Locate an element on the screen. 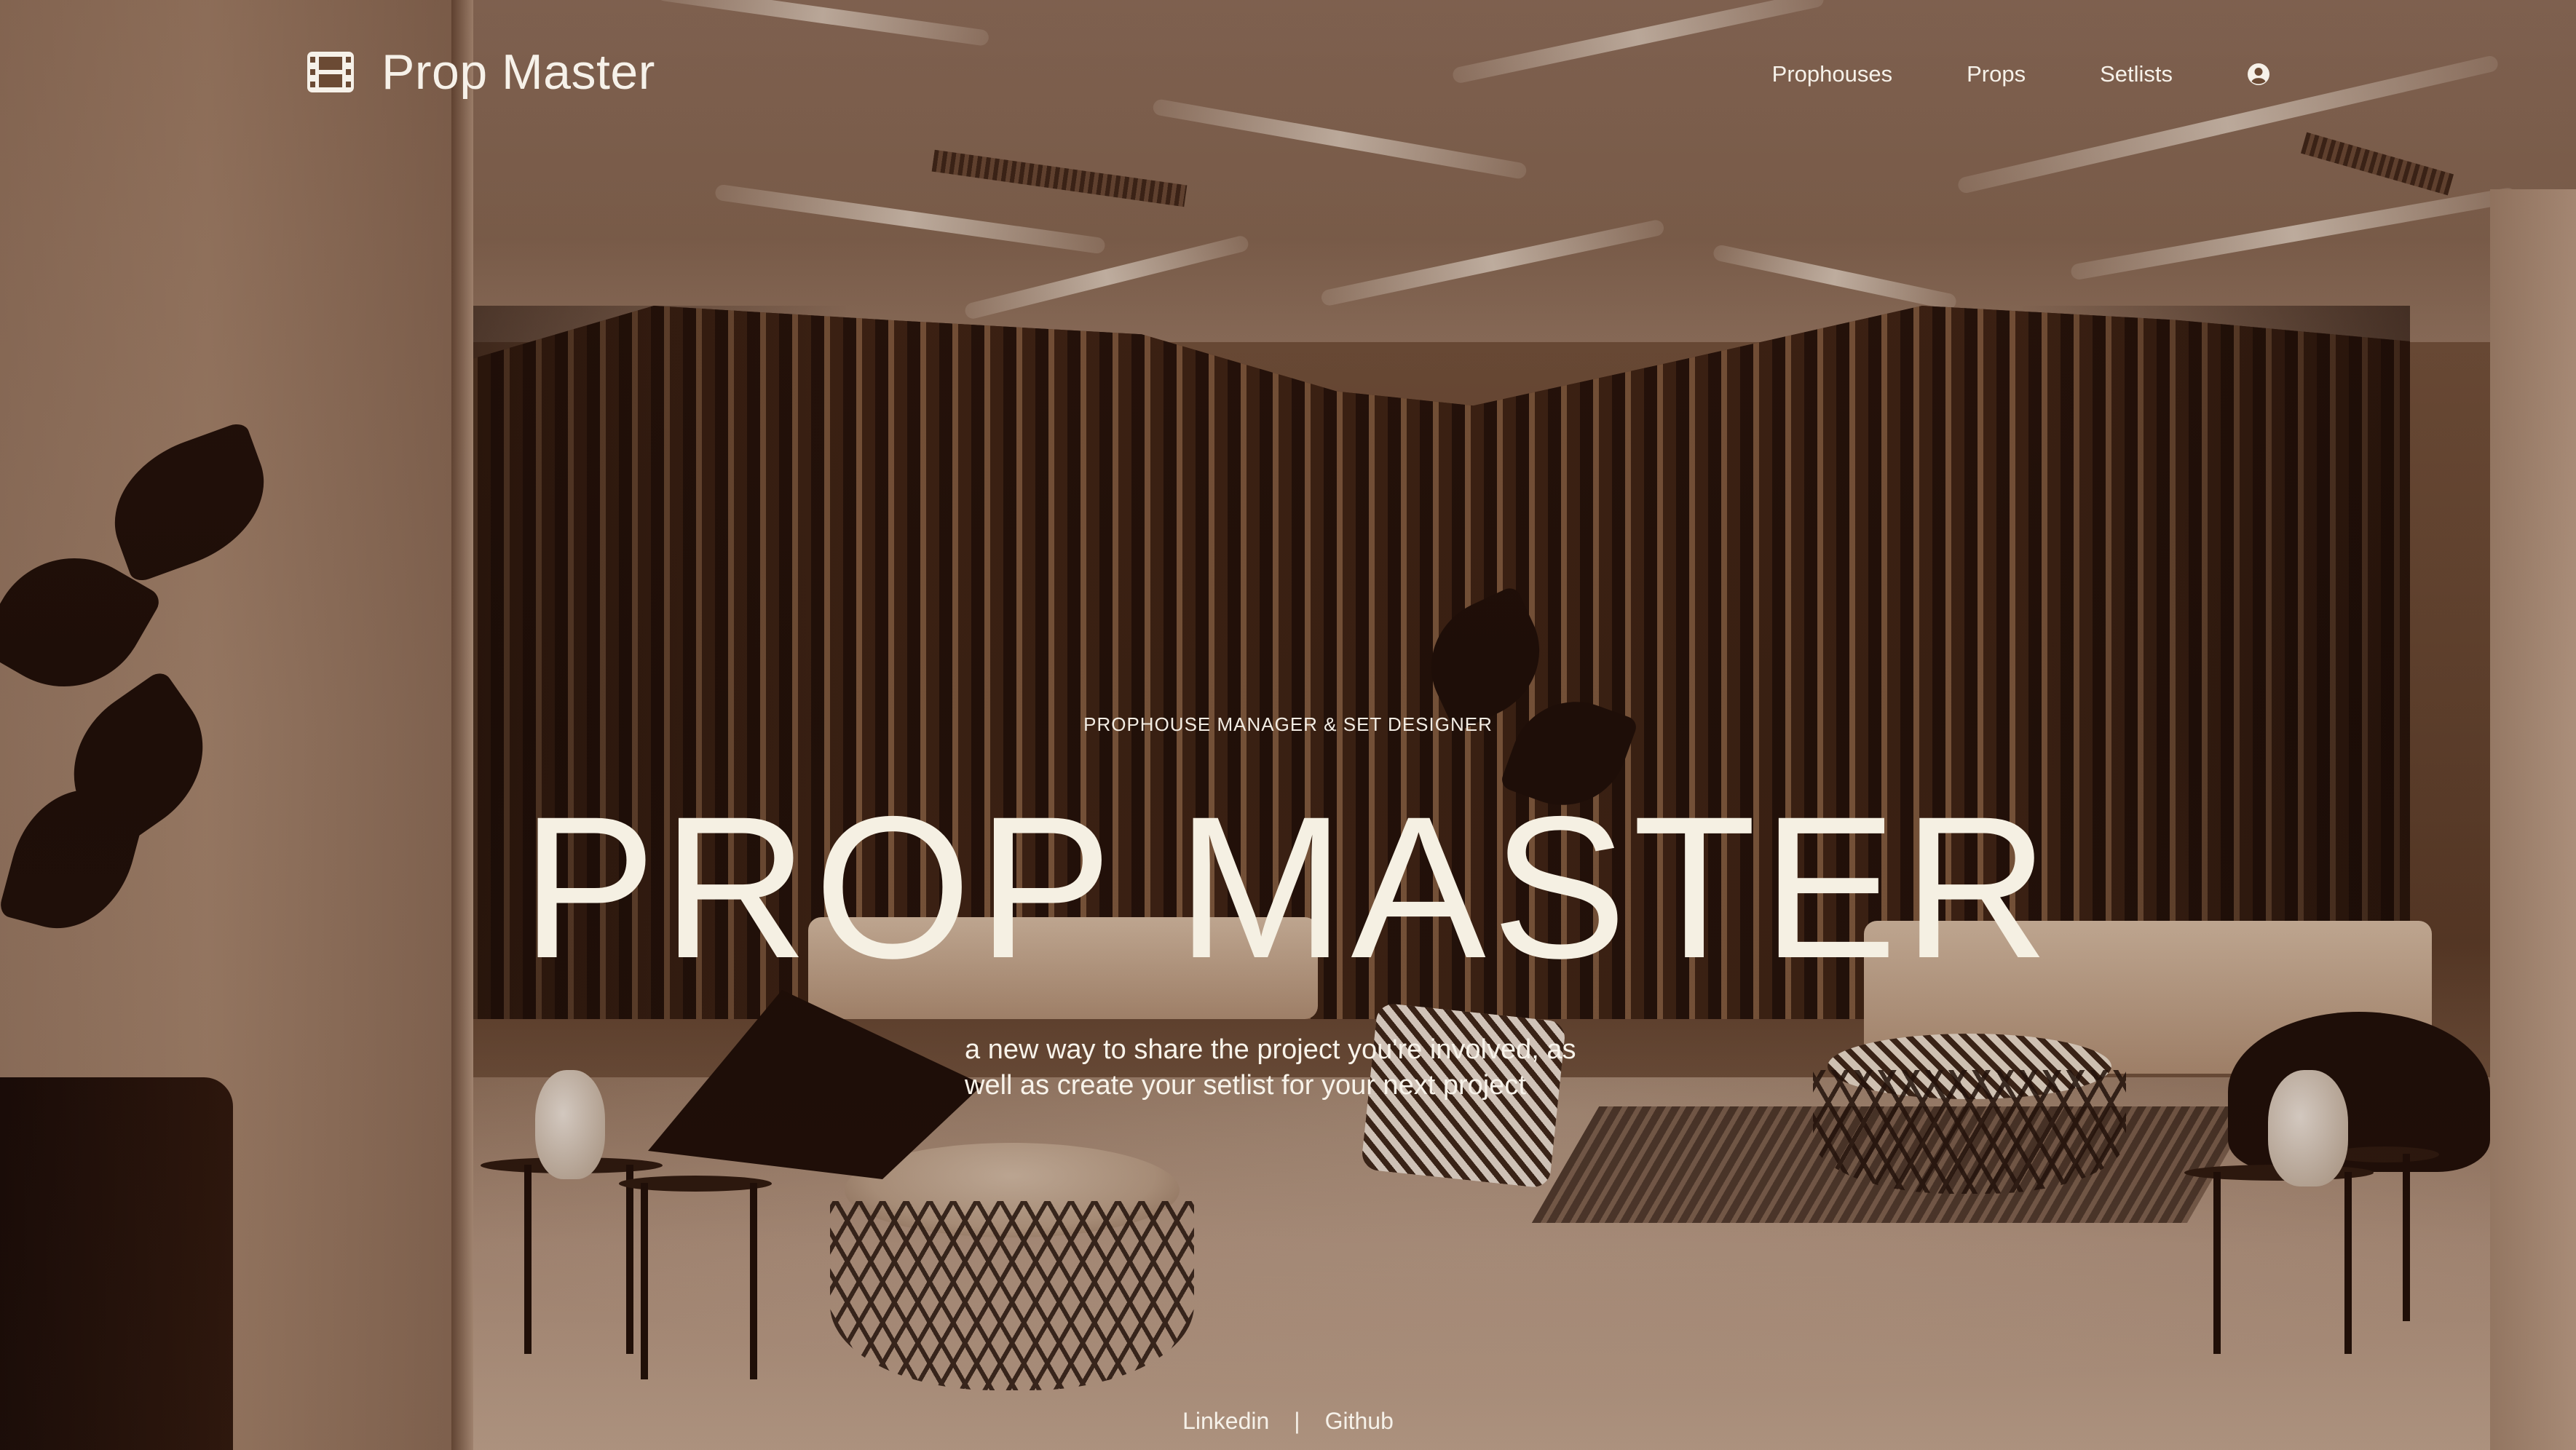  hero-title: PROP MASTER is located at coordinates (1288, 887).